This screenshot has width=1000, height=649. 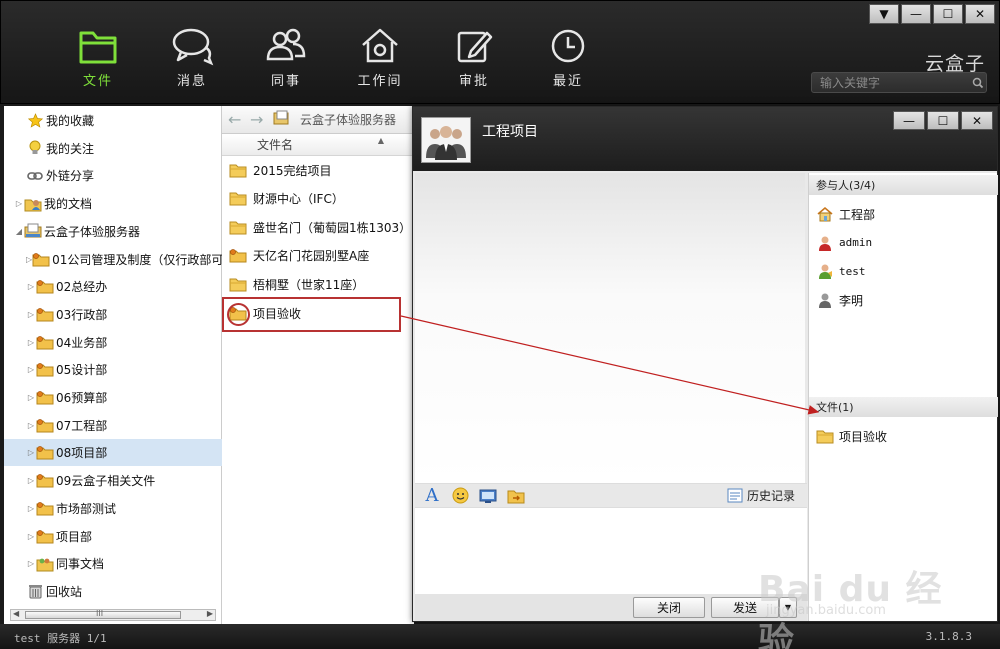 I want to click on sidebar-item: 我的收藏, so click(x=113, y=120).